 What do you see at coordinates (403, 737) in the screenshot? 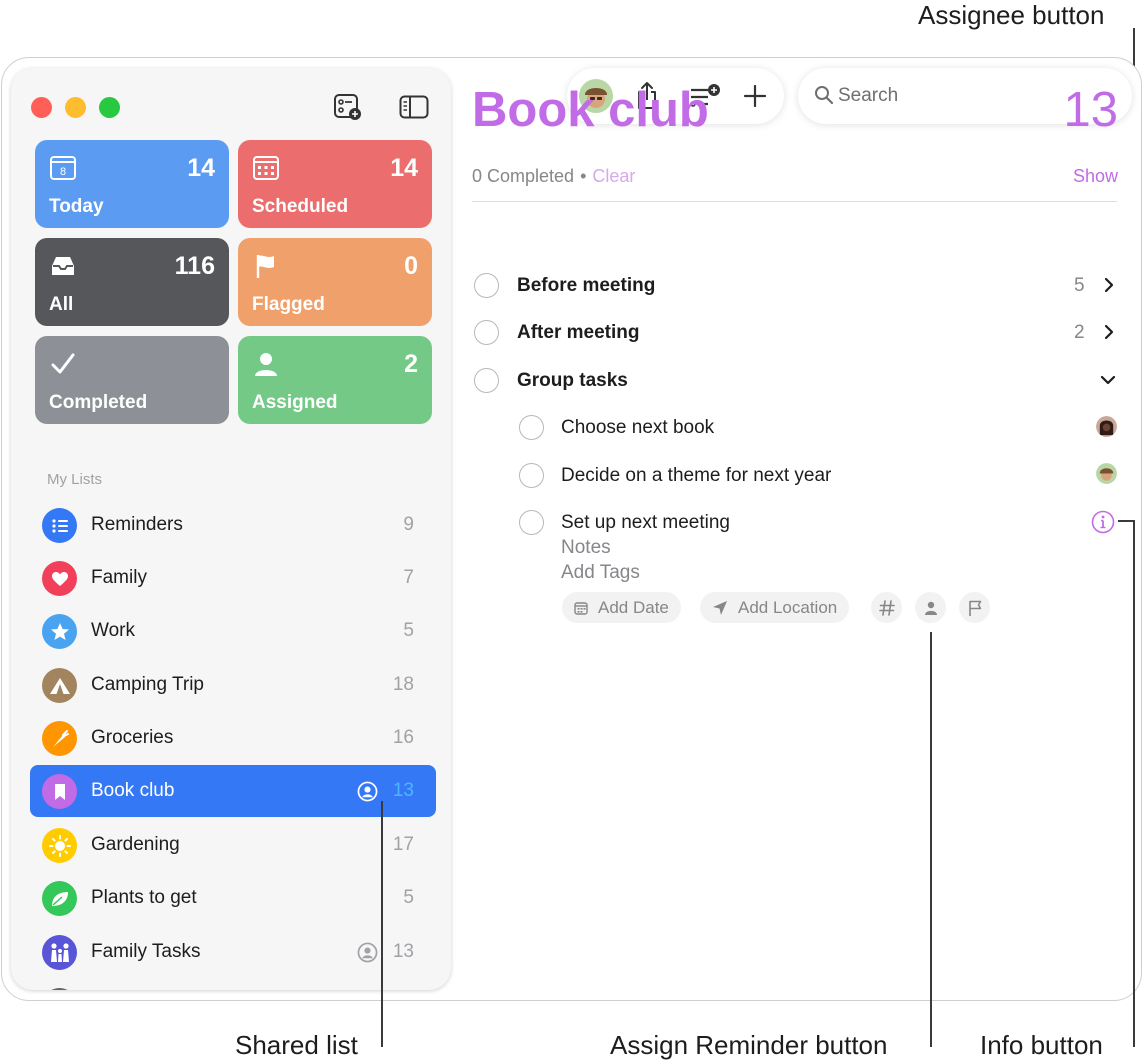
I see `list-count: 16` at bounding box center [403, 737].